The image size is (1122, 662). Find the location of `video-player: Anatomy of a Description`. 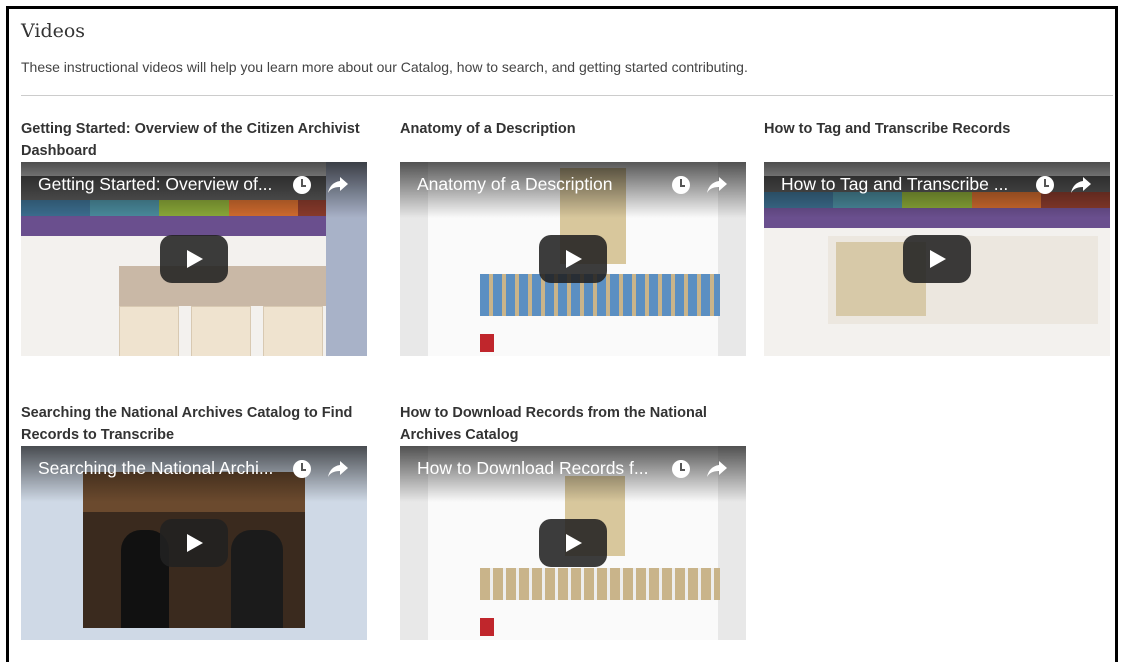

video-player: Anatomy of a Description is located at coordinates (573, 259).